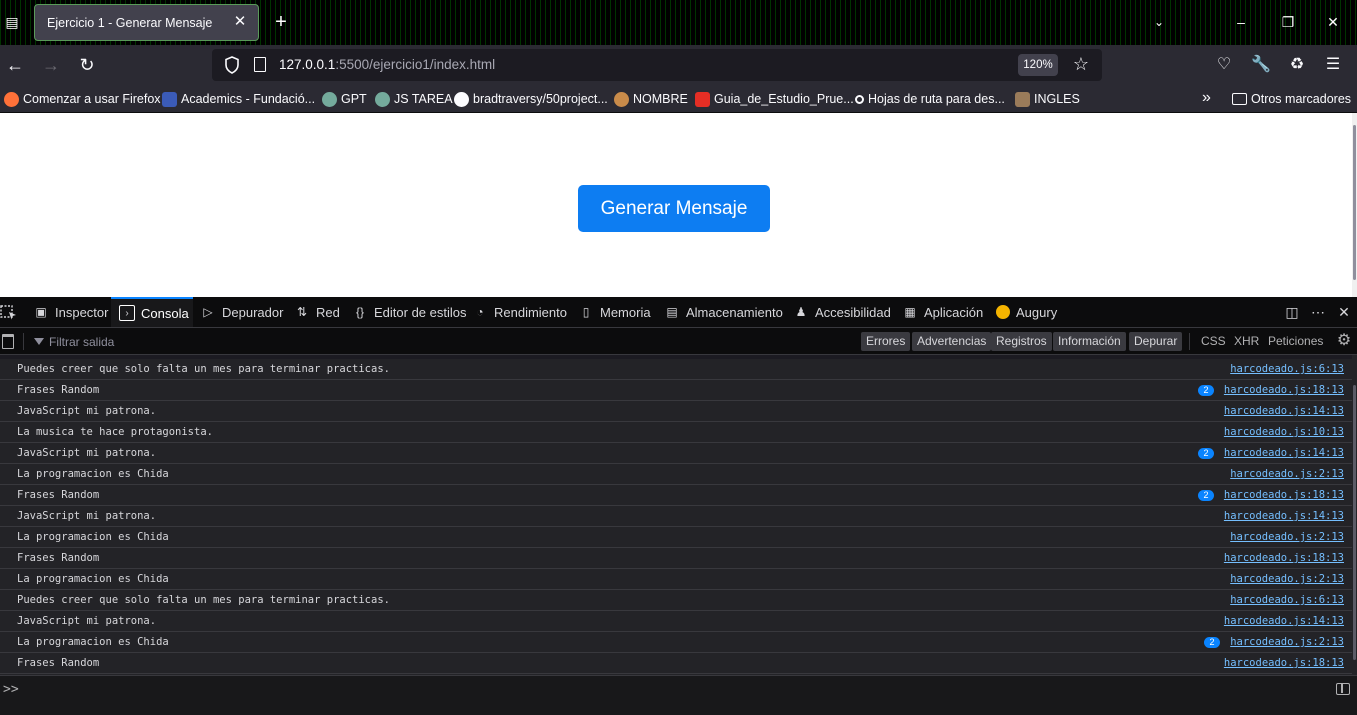  Describe the element at coordinates (232, 65) in the screenshot. I see `shield-icon` at that location.